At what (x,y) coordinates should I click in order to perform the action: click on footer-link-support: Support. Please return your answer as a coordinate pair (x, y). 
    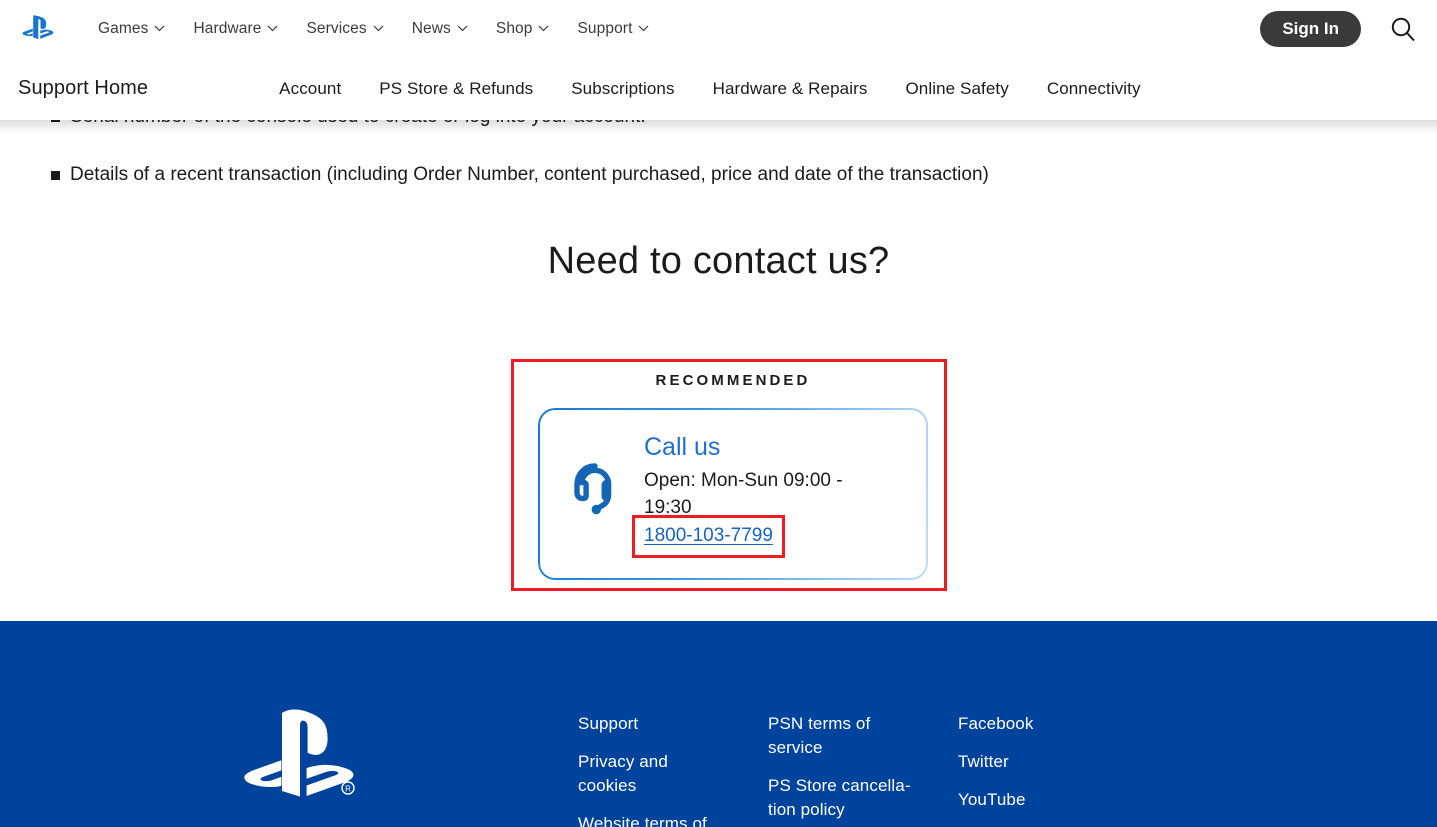
    Looking at the image, I should click on (653, 724).